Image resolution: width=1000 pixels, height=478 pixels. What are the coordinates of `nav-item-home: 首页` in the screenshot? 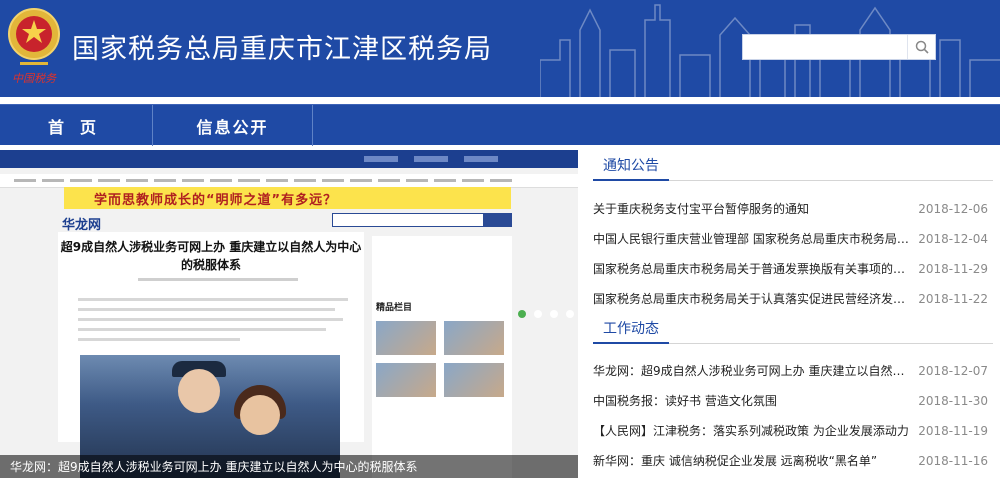 It's located at (76, 125).